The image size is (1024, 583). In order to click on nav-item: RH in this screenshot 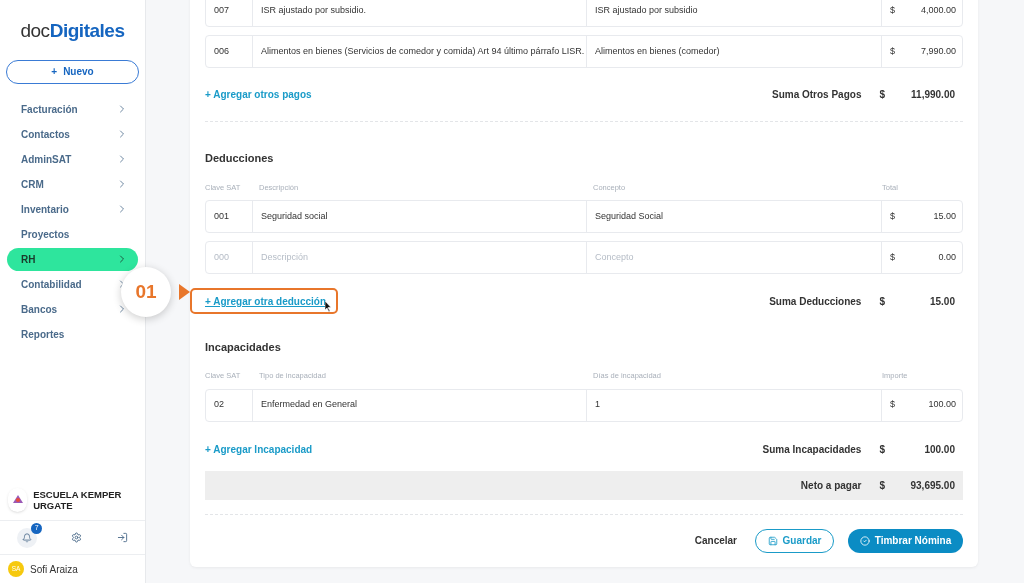, I will do `click(72, 259)`.